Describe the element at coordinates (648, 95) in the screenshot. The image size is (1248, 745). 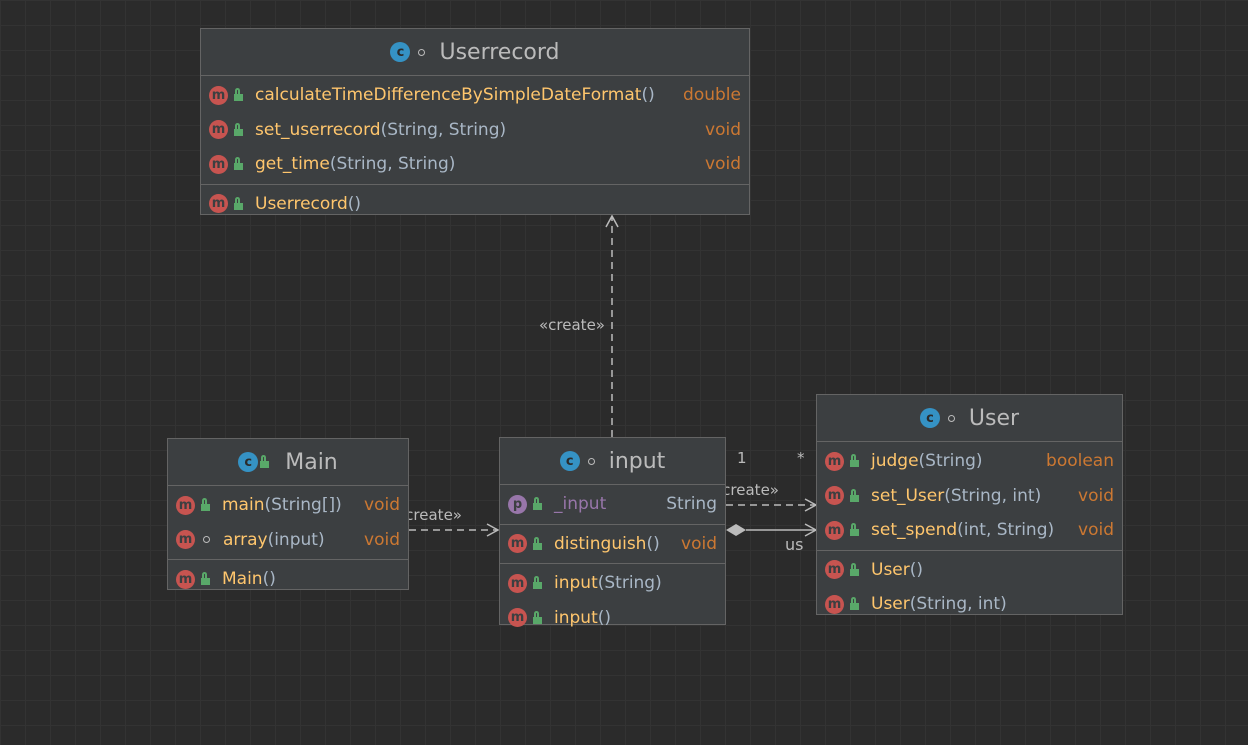
I see `method-params: ()` at that location.